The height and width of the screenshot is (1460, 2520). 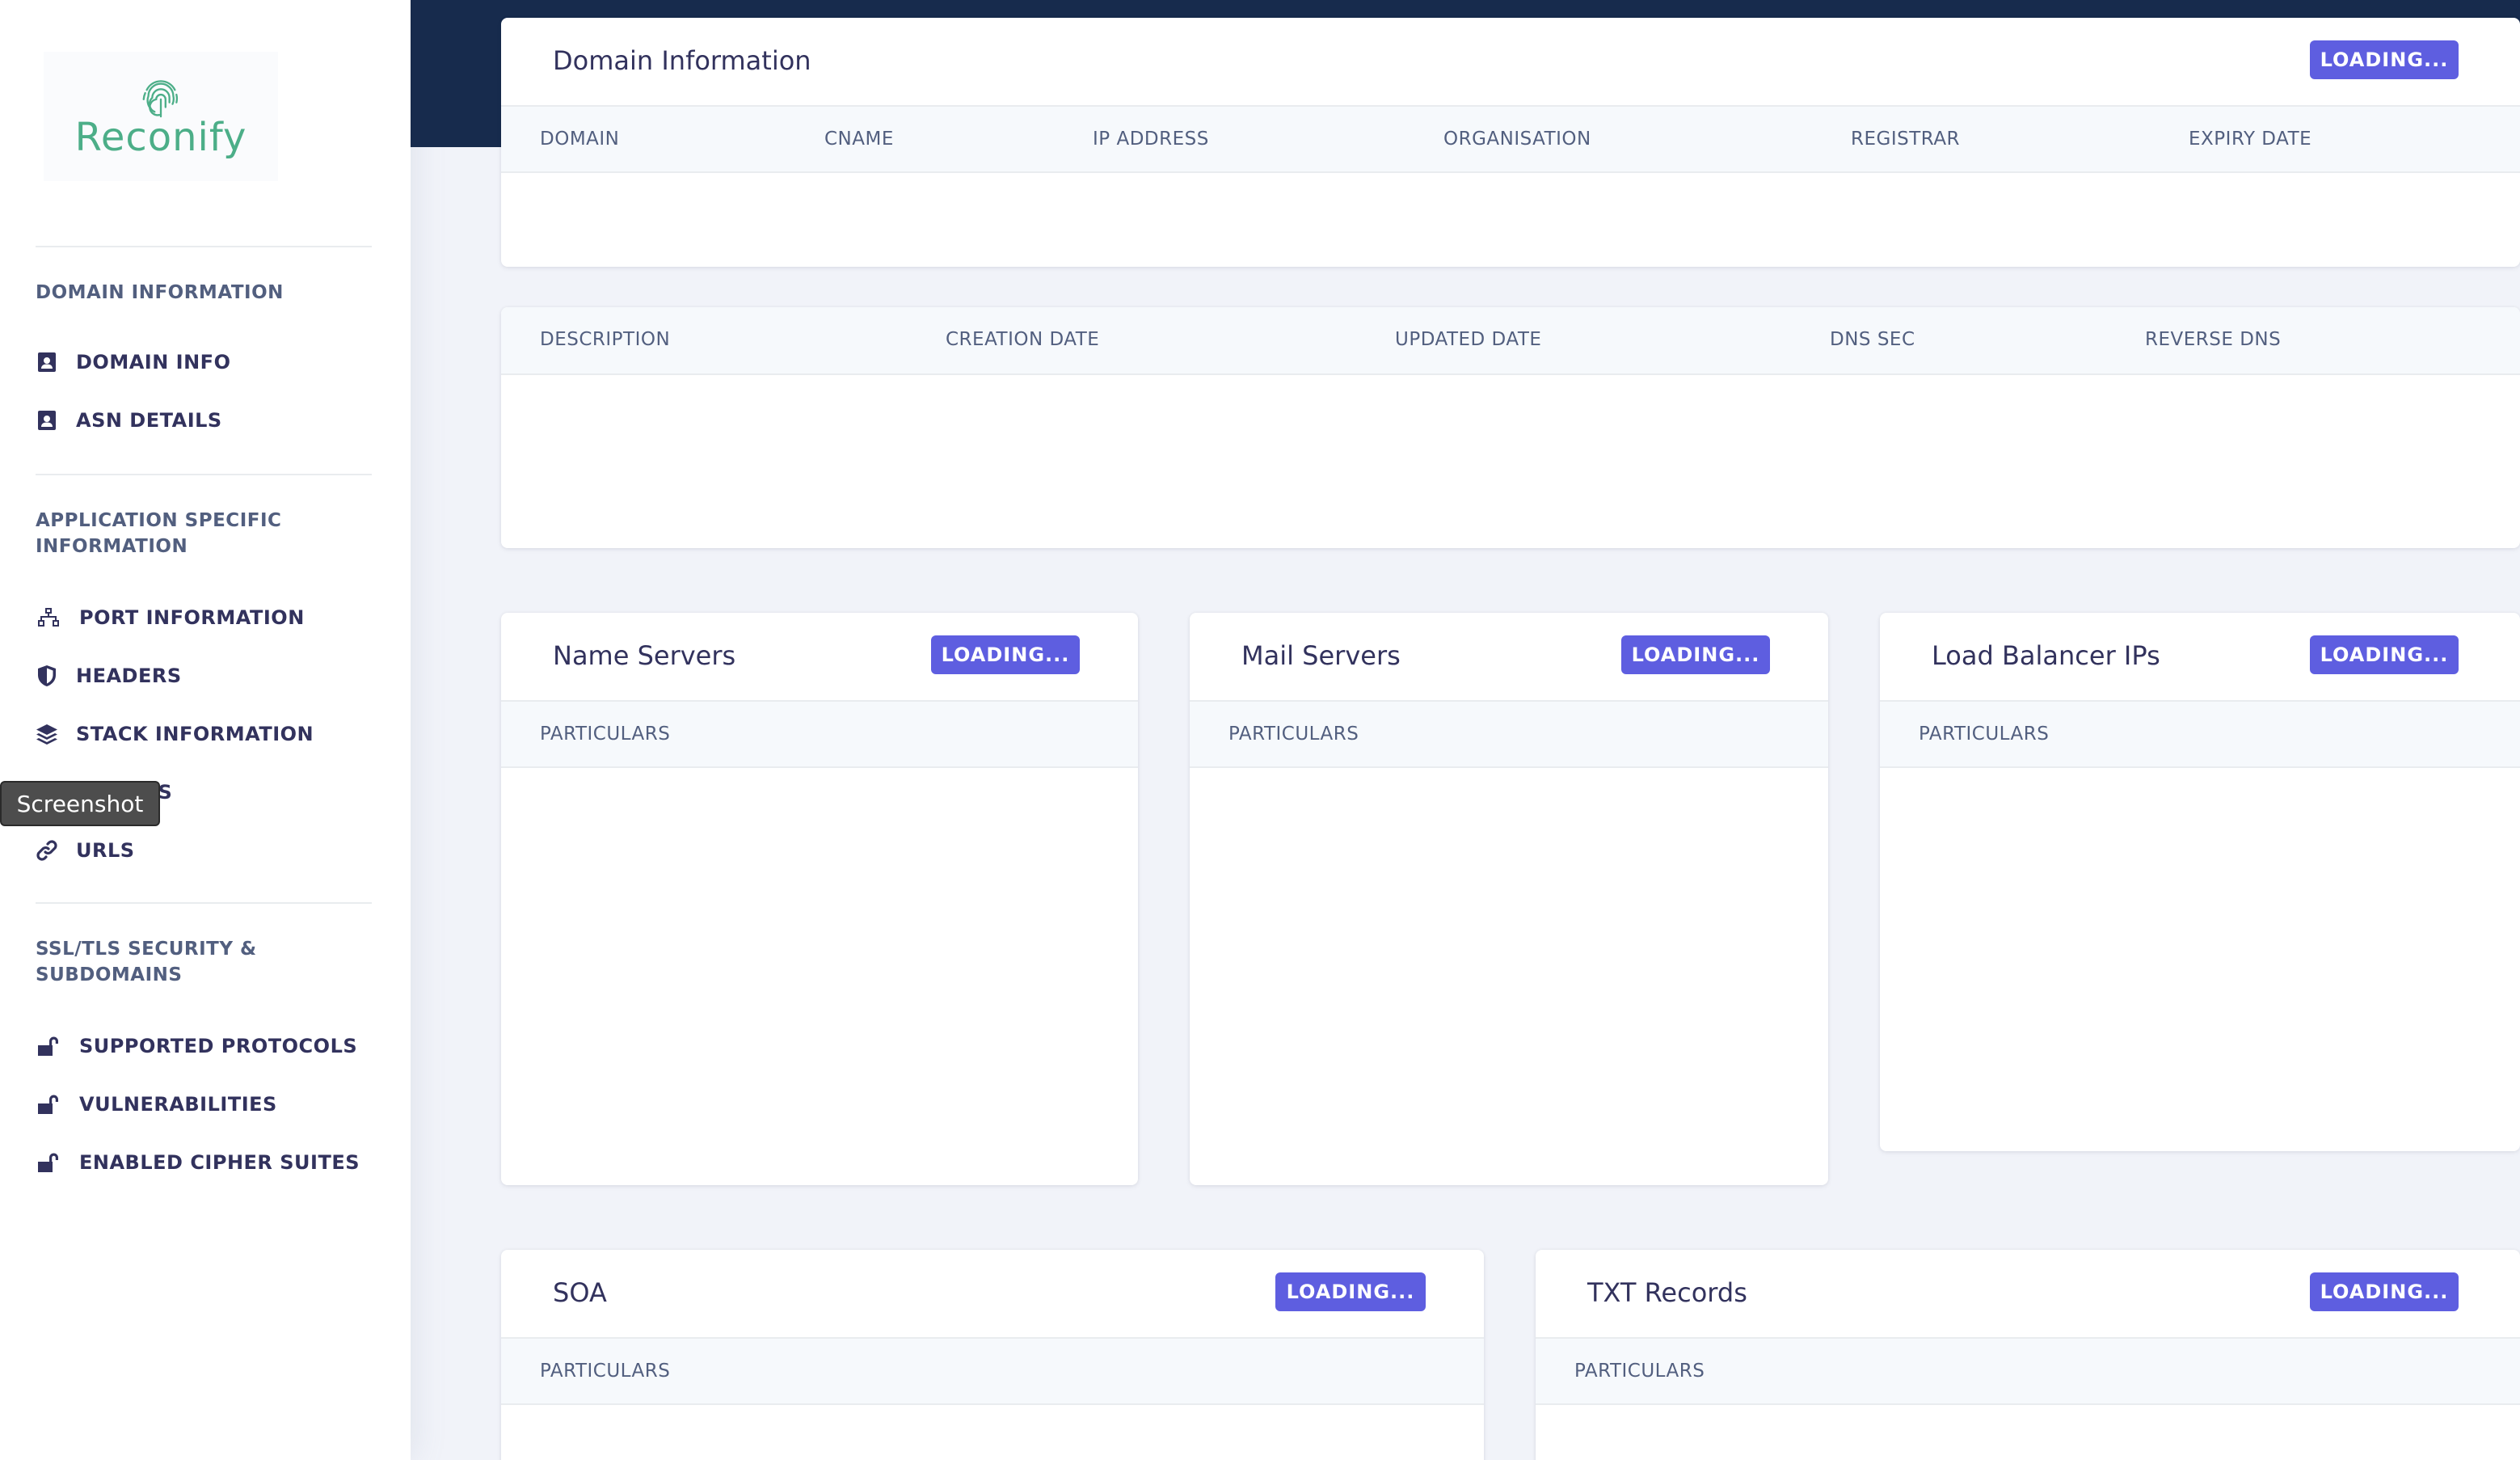 I want to click on nav-item-port-information: PORT INFORMATION, so click(x=170, y=617).